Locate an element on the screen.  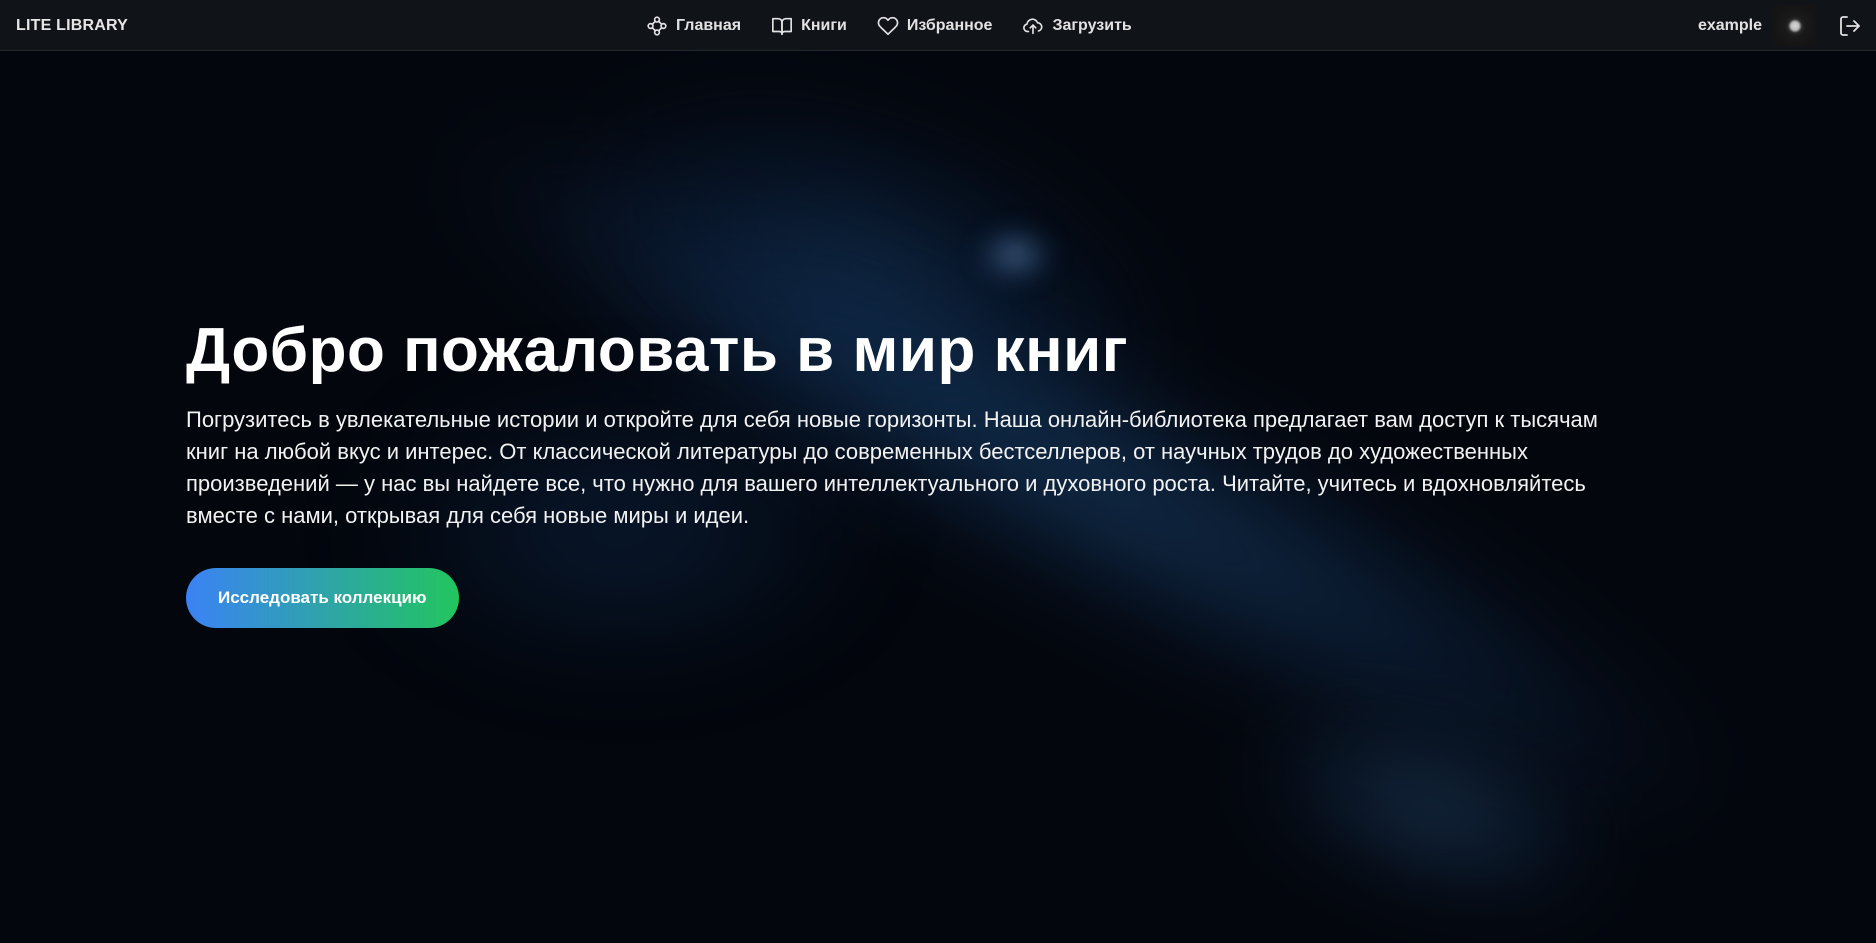
username: example is located at coordinates (1730, 26).